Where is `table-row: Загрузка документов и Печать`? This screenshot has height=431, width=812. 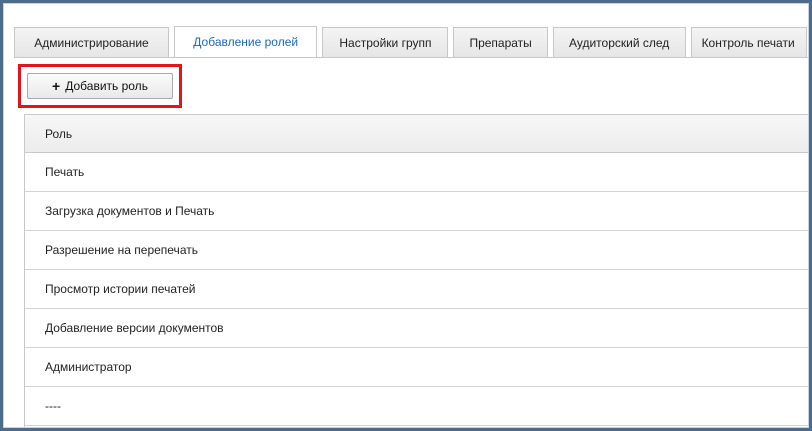 table-row: Загрузка документов и Печать is located at coordinates (418, 211).